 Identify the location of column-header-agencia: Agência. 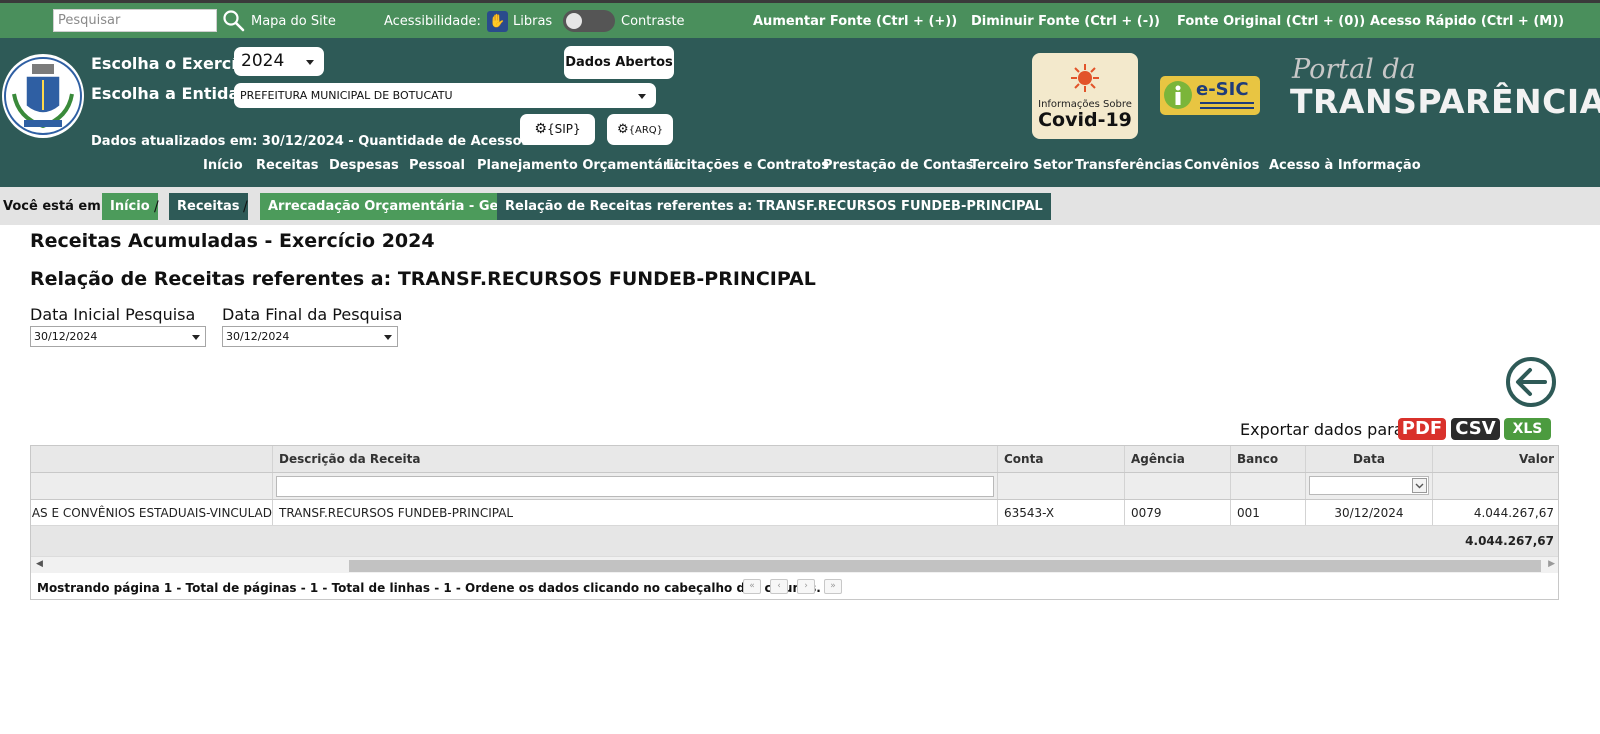
(1178, 459).